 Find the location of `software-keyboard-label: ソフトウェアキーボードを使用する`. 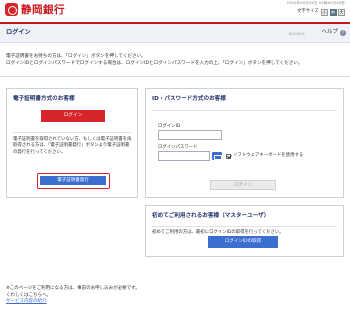

software-keyboard-label: ソフトウェアキーボードを使用する is located at coordinates (268, 155).